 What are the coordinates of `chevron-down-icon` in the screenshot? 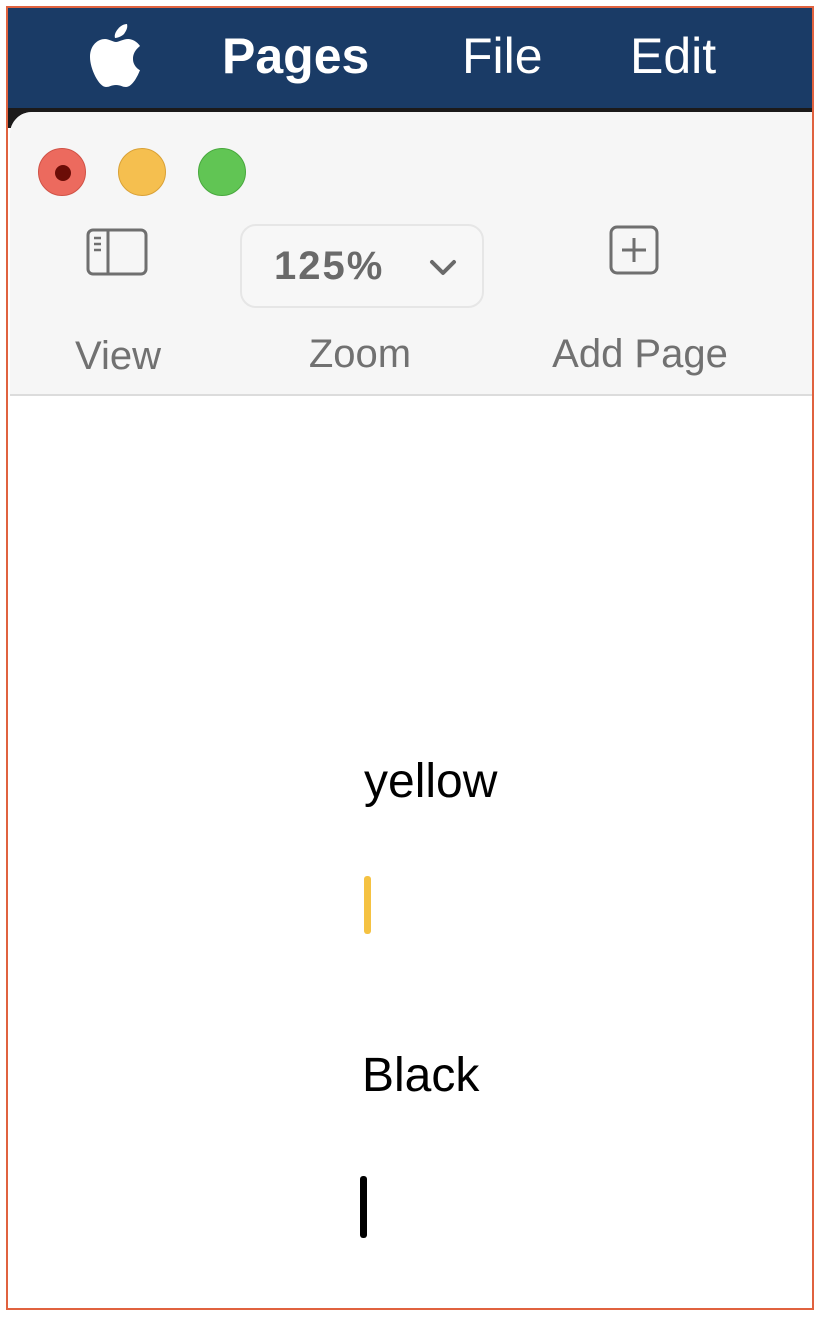 It's located at (443, 267).